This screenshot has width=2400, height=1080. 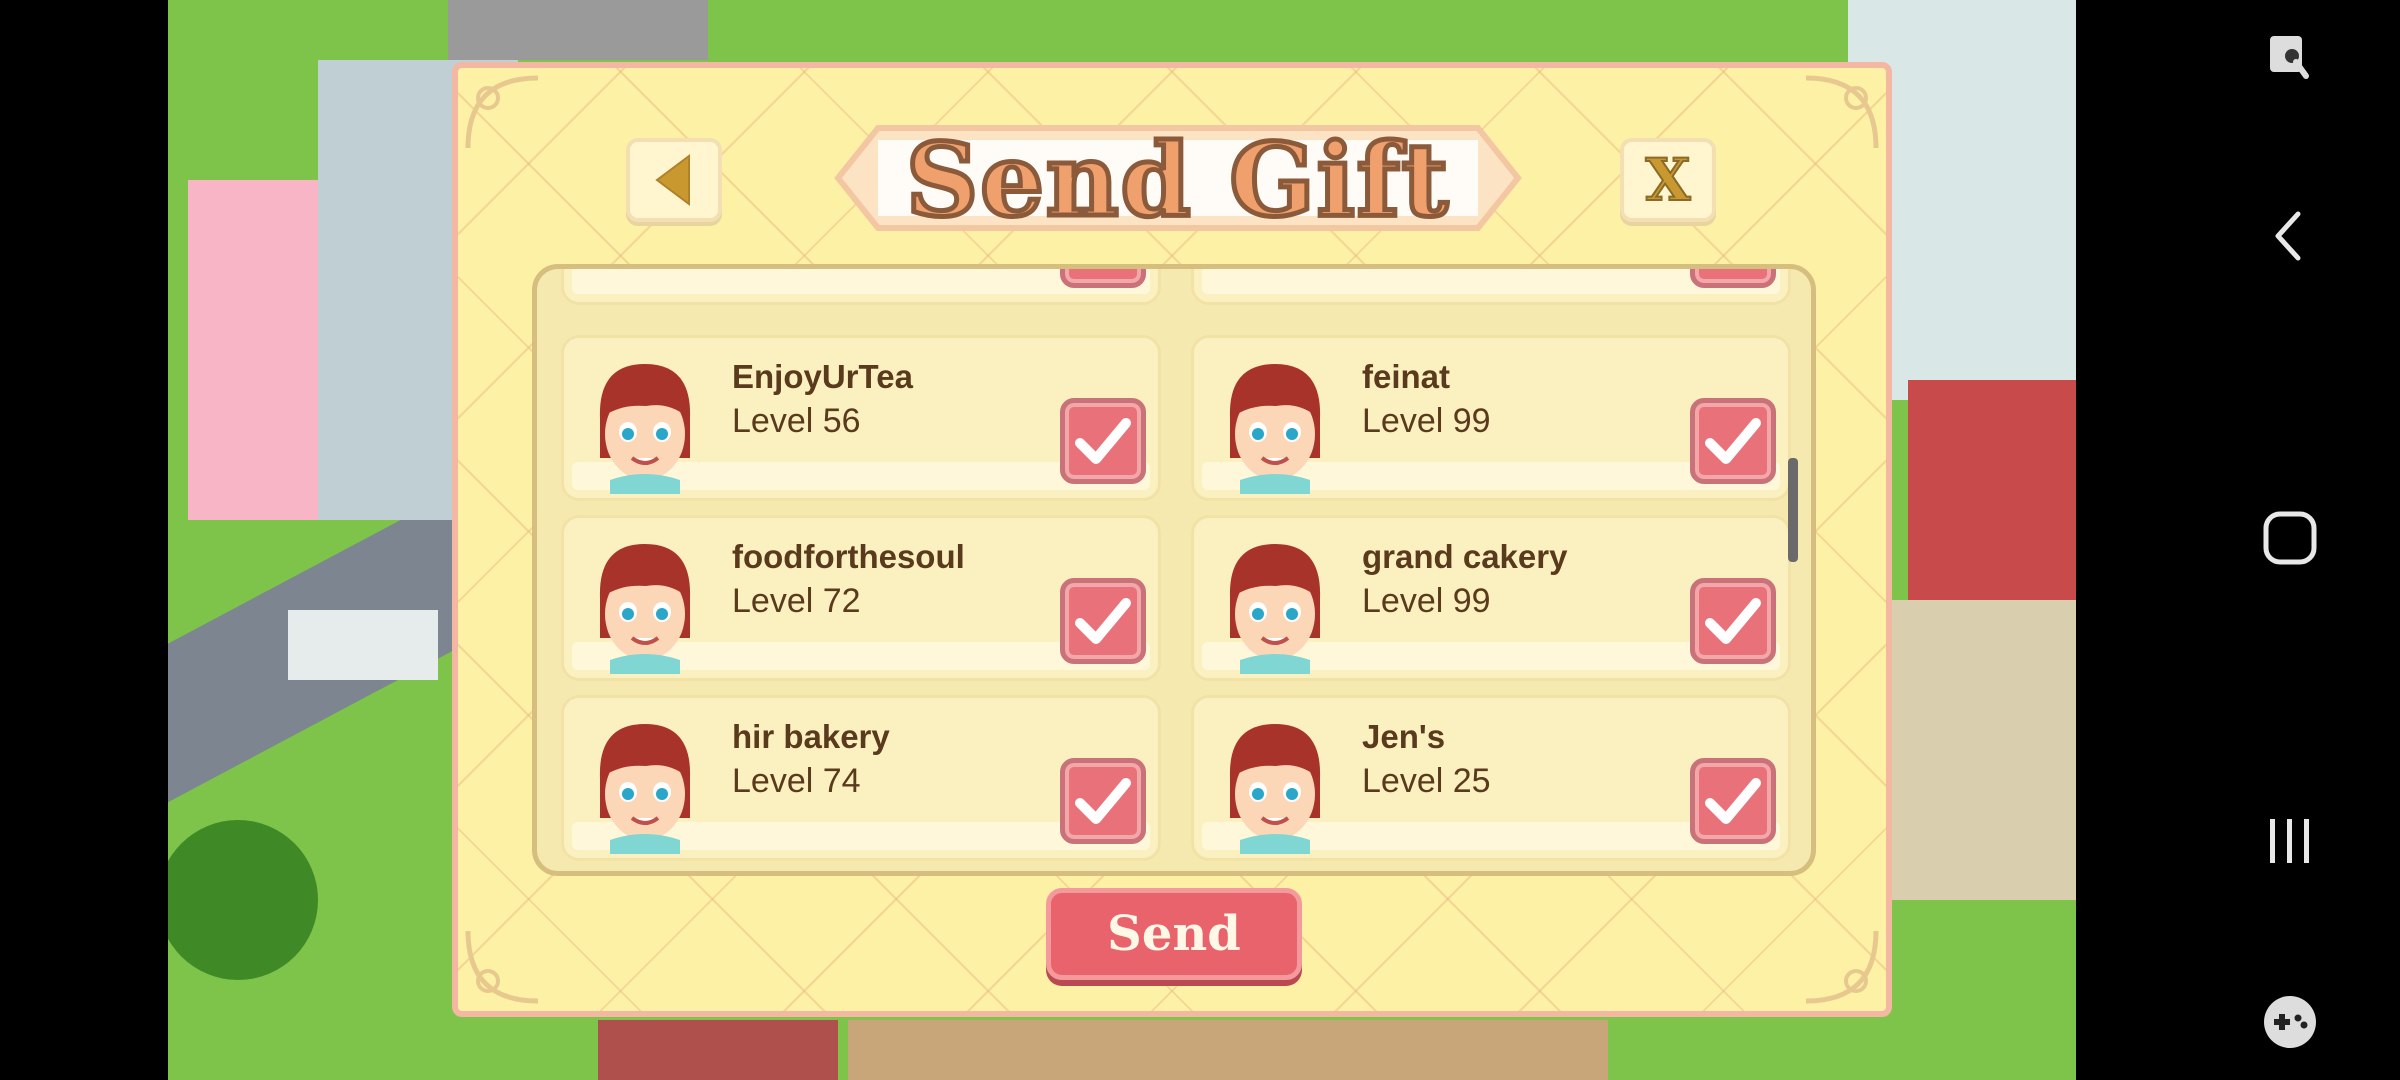 I want to click on home-design-sign, so click(x=718, y=1050).